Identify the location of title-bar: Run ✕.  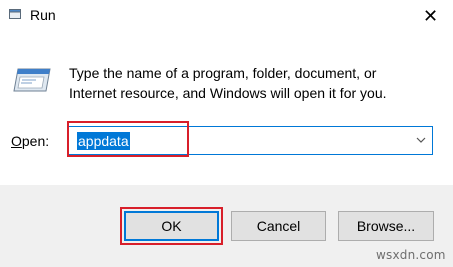
(226, 16).